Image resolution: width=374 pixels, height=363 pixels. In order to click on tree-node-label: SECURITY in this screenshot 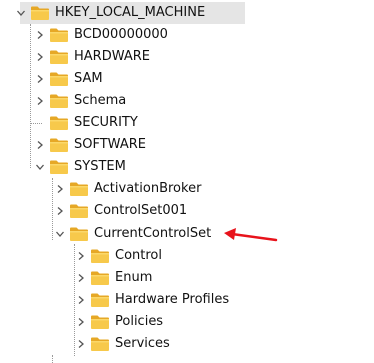, I will do `click(106, 122)`.